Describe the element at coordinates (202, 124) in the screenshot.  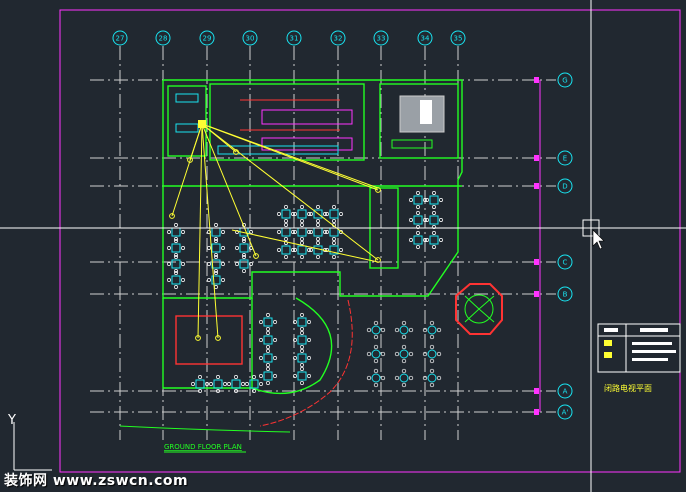
I see `cctv-hub-marker` at that location.